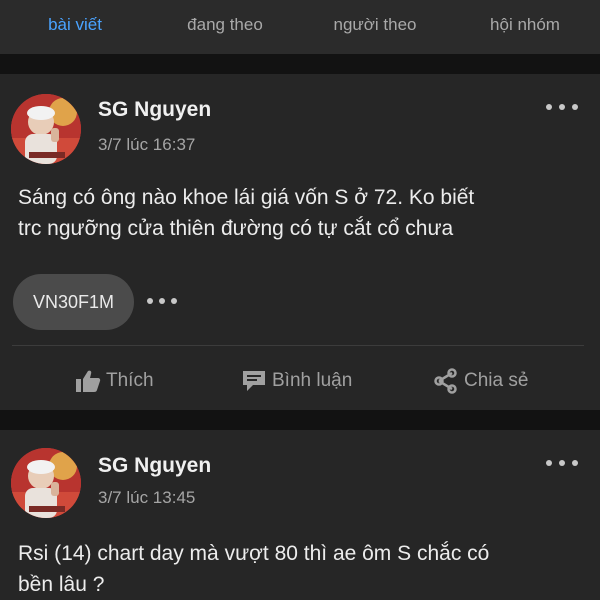  I want to click on tab-dang-theo: đang theo, so click(225, 27).